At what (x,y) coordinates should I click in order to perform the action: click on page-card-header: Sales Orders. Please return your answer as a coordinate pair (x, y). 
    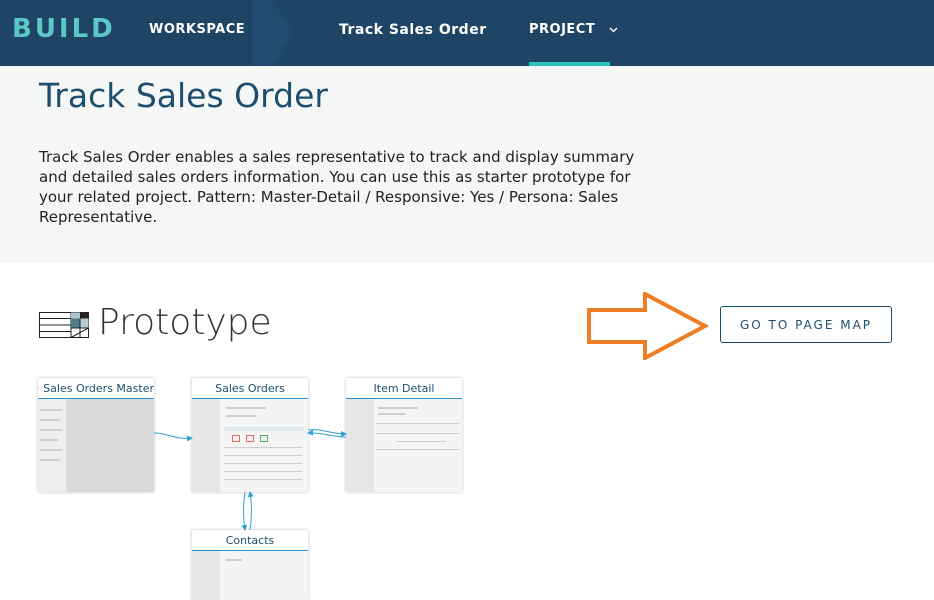
    Looking at the image, I should click on (250, 388).